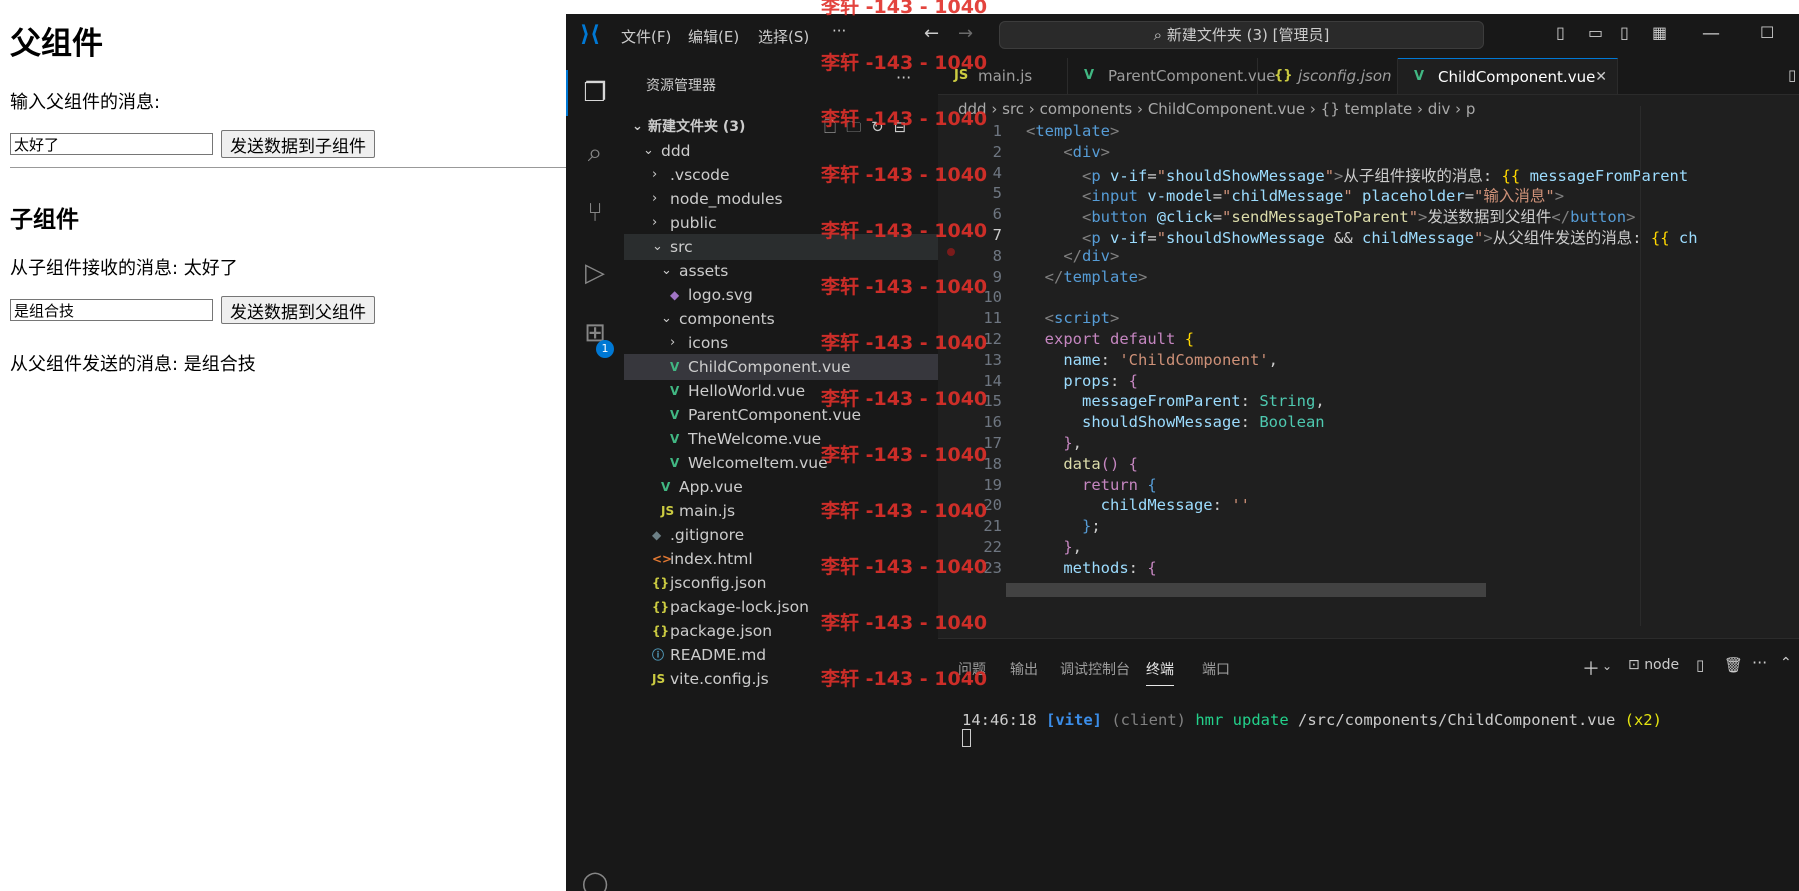 The height and width of the screenshot is (891, 1799). What do you see at coordinates (1471, 109) in the screenshot?
I see `breadcrumb-item: p` at bounding box center [1471, 109].